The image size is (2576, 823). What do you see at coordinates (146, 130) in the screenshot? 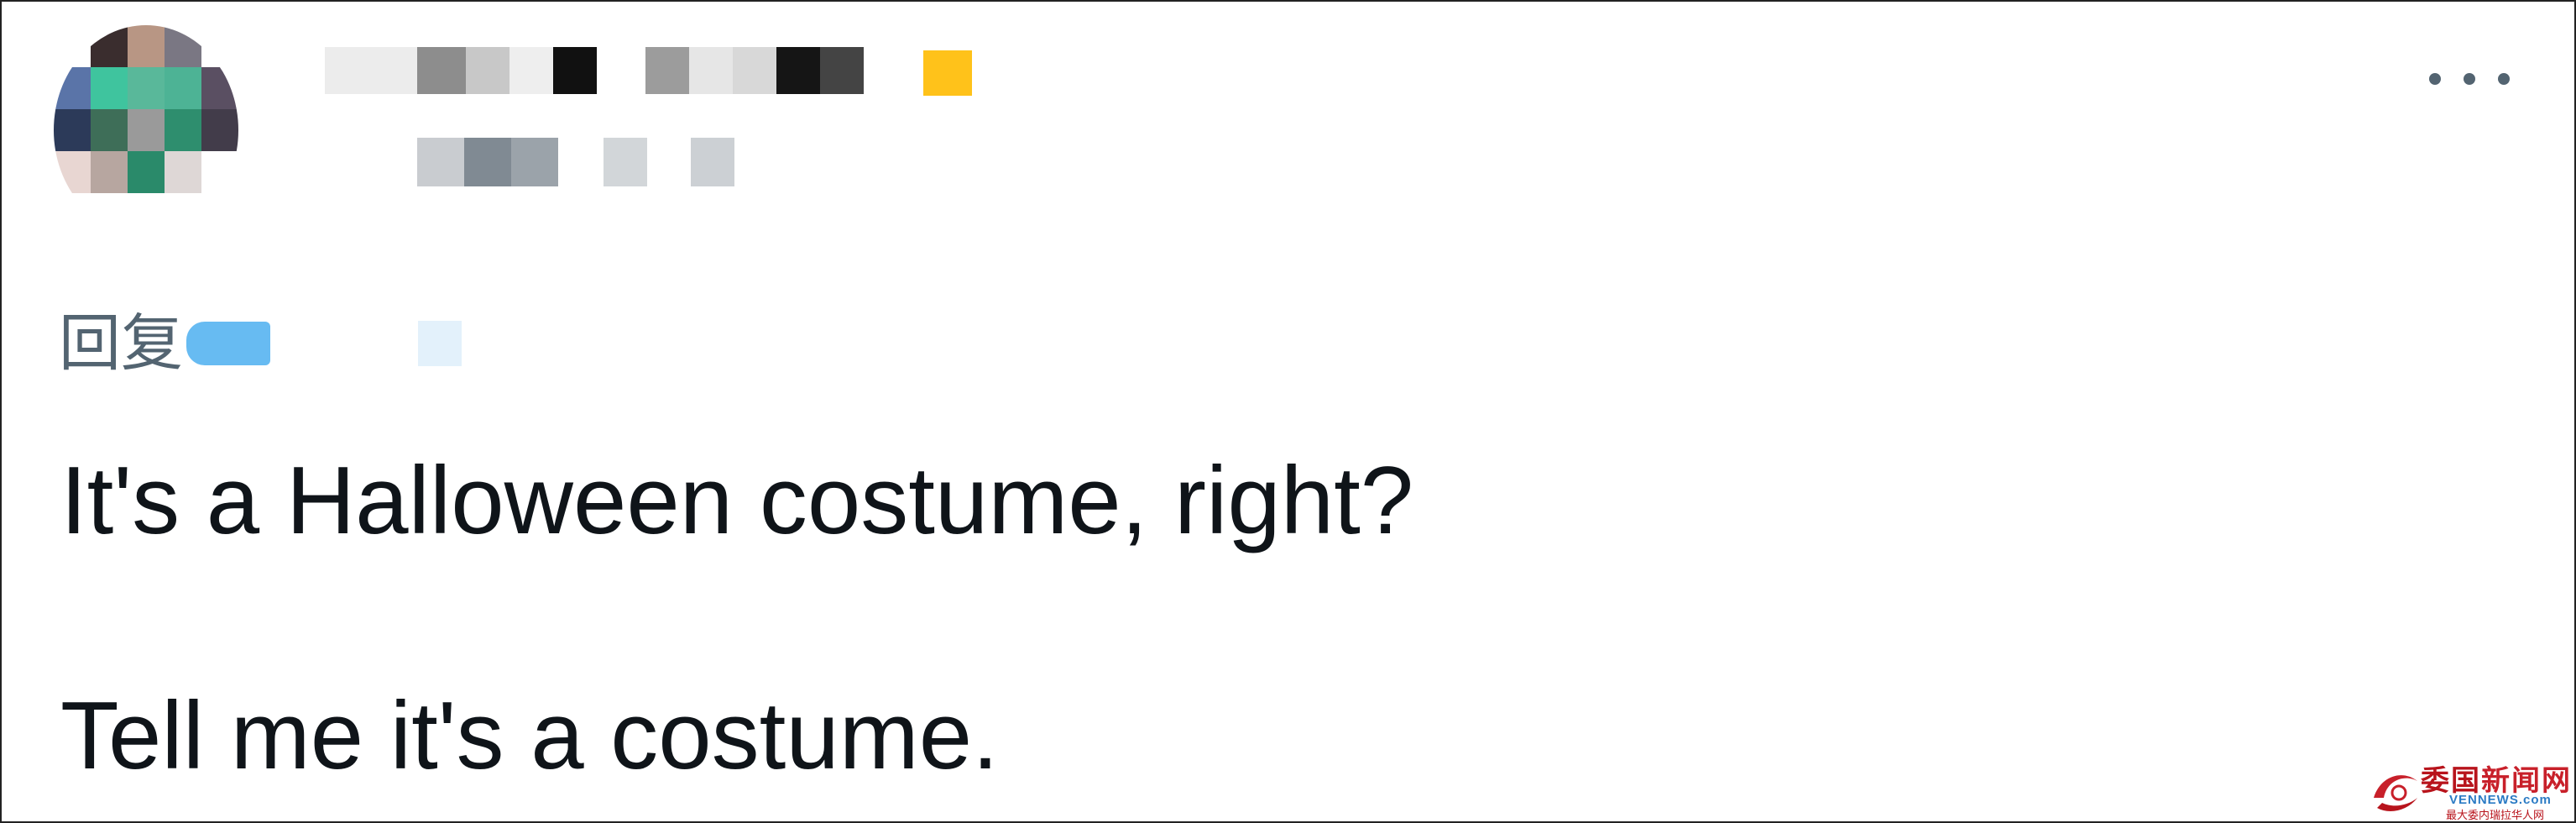
I see `avatar` at bounding box center [146, 130].